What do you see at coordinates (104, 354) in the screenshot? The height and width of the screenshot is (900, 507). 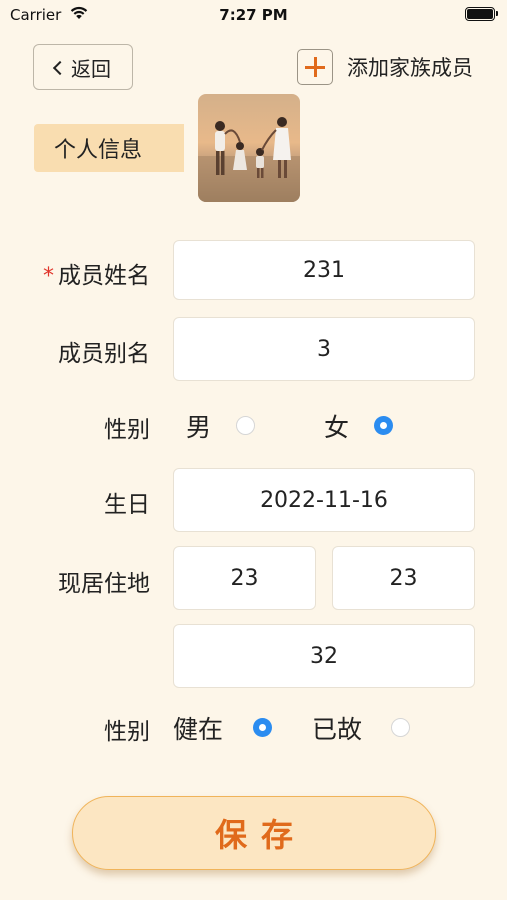 I see `member-alias-label: 成员别名` at bounding box center [104, 354].